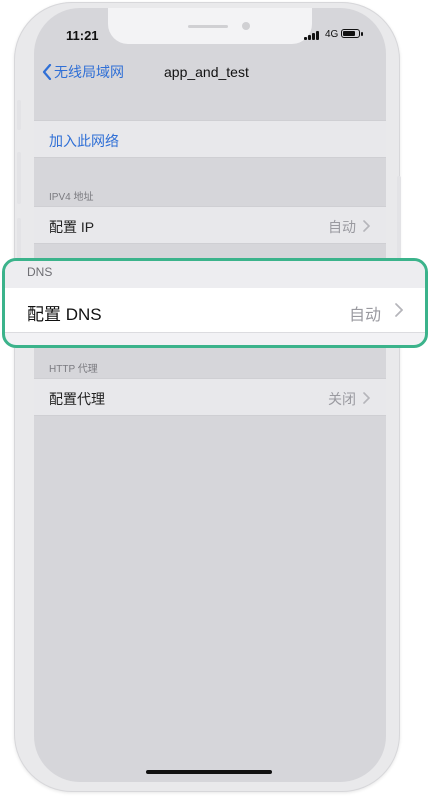 The width and height of the screenshot is (430, 796). I want to click on page-title: app_and_test, so click(206, 72).